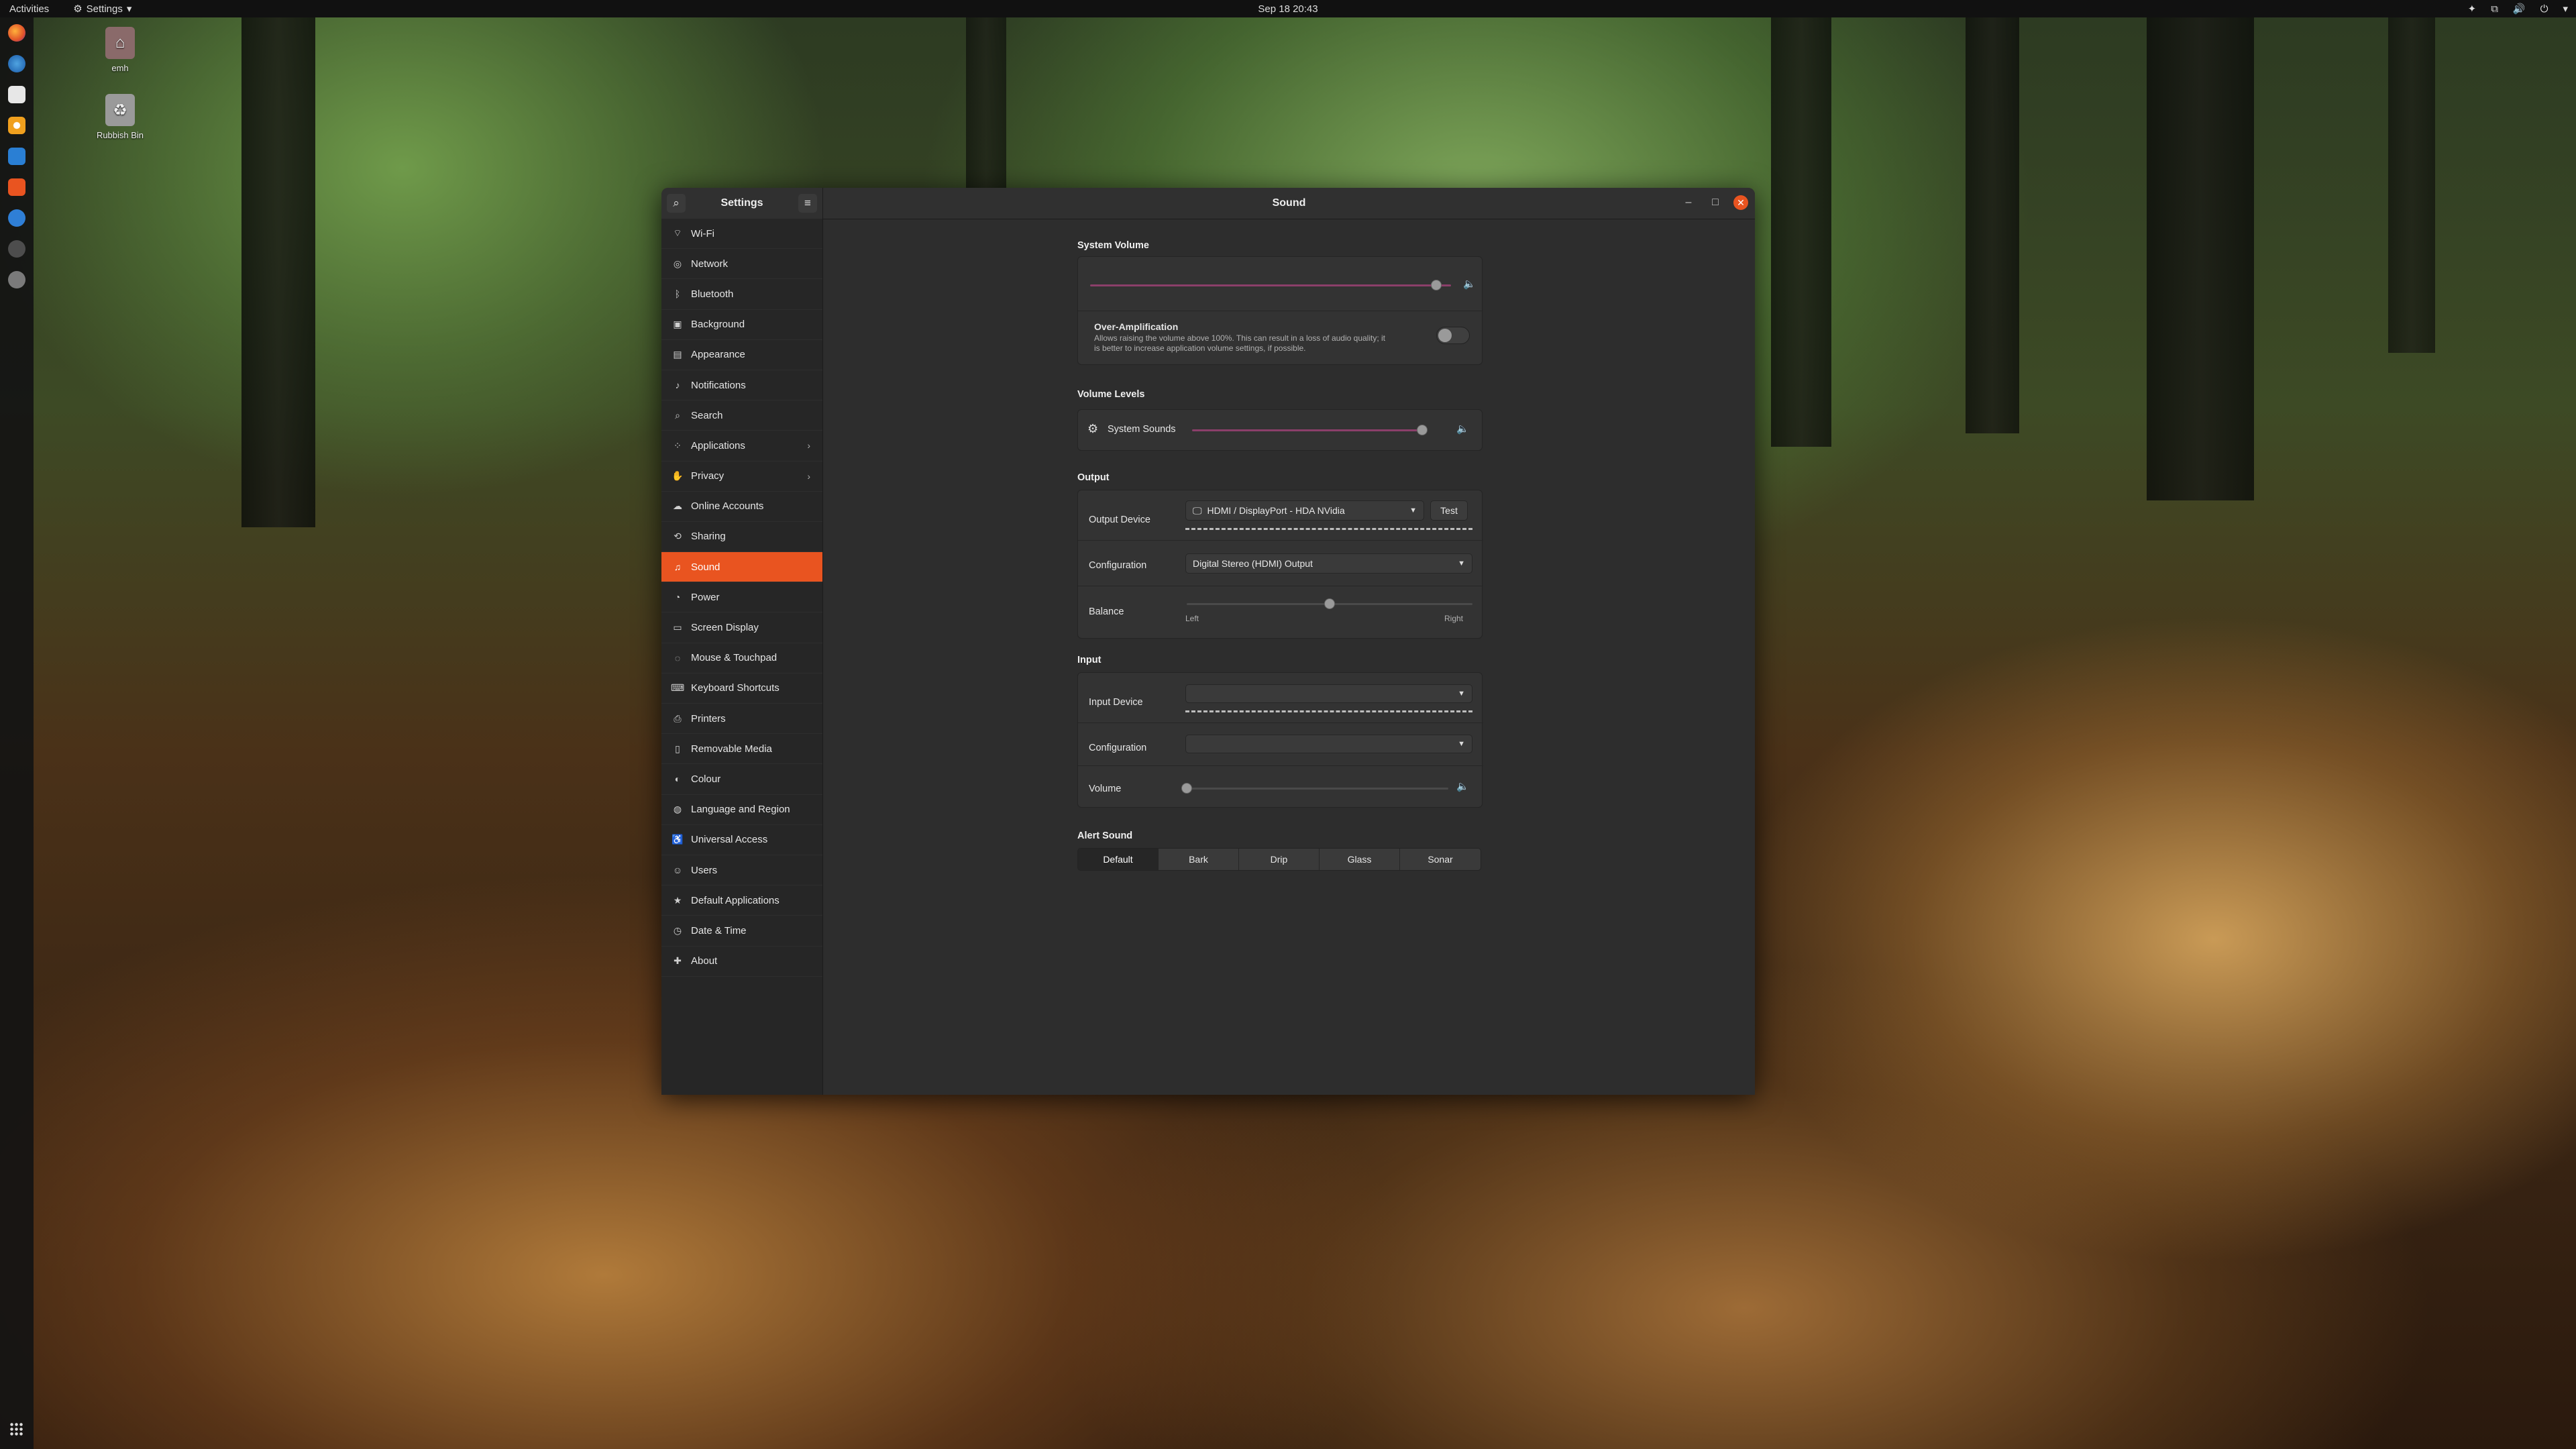 This screenshot has width=2576, height=1449. What do you see at coordinates (741, 415) in the screenshot?
I see `sidebar-item-search: ⌕ Search` at bounding box center [741, 415].